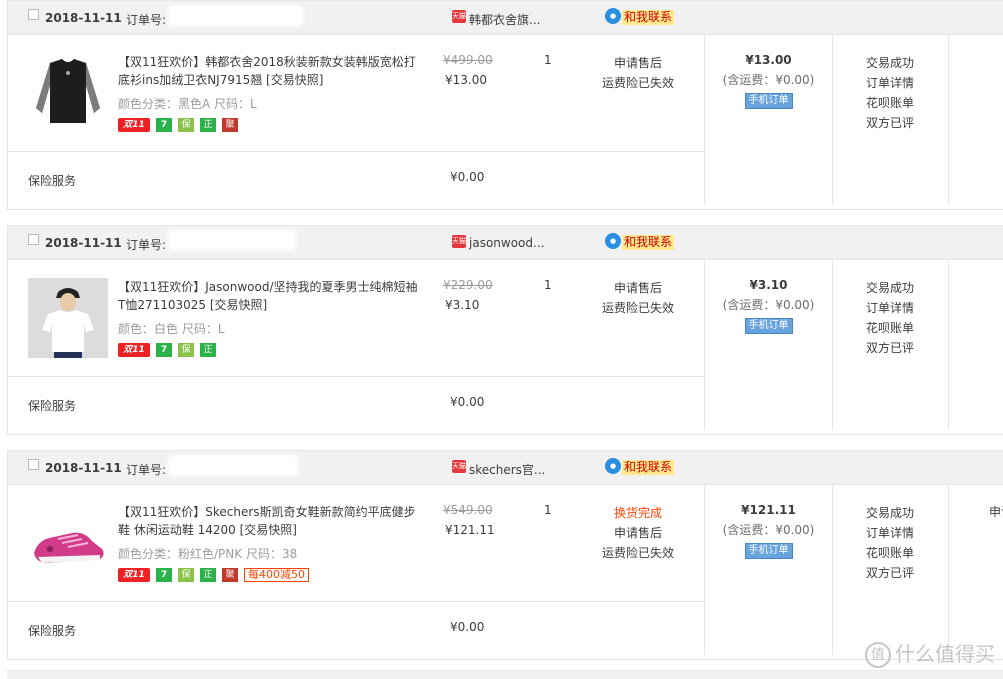  I want to click on operation-link: 申请, so click(996, 511).